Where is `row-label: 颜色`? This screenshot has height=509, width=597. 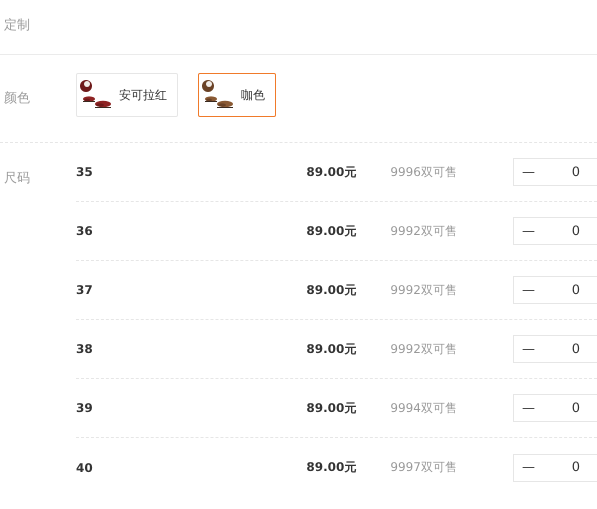 row-label: 颜色 is located at coordinates (17, 99).